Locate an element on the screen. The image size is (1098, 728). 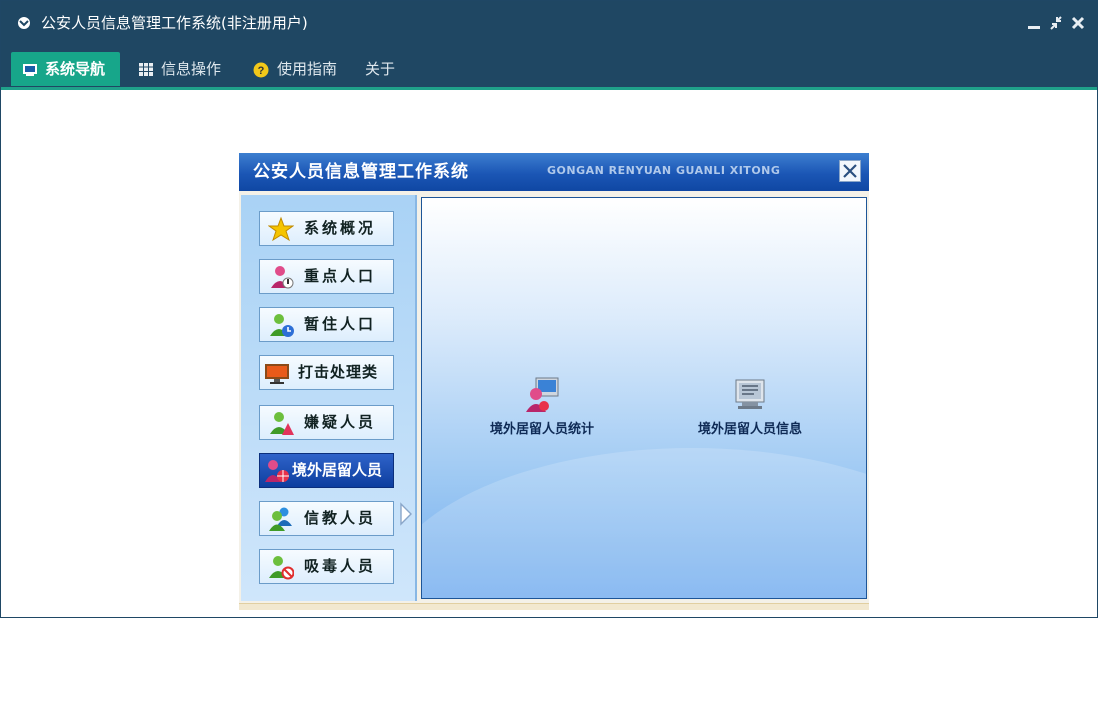
nav-item-label: 嫌疑人员 is located at coordinates (340, 422).